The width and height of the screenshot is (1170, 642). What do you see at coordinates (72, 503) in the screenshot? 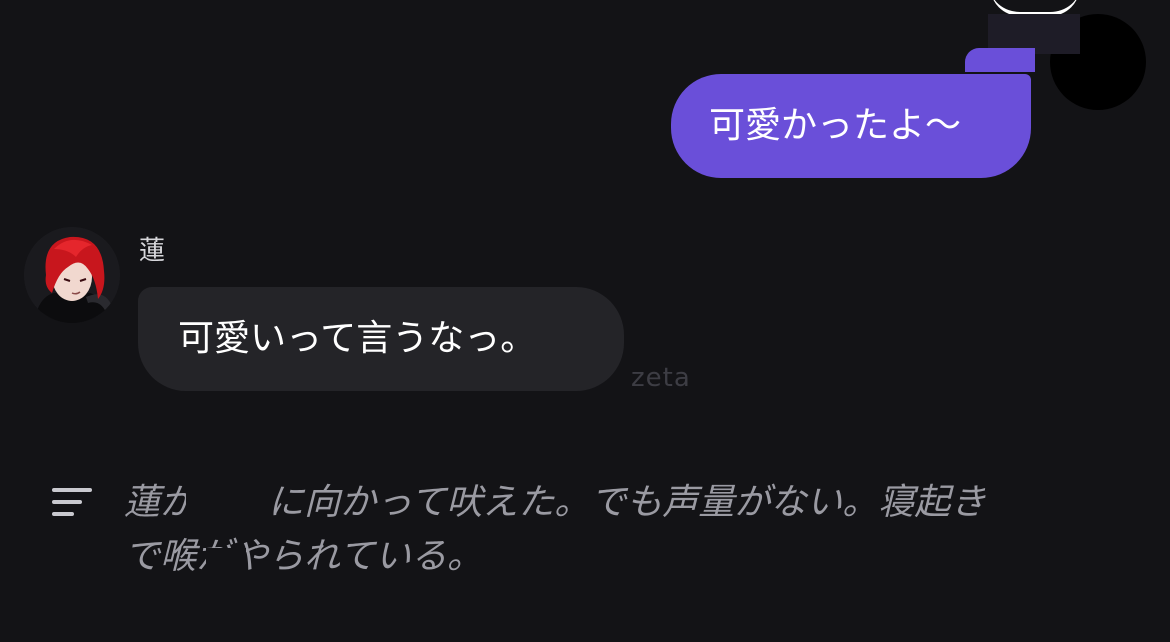
I see `list-lines-icon` at bounding box center [72, 503].